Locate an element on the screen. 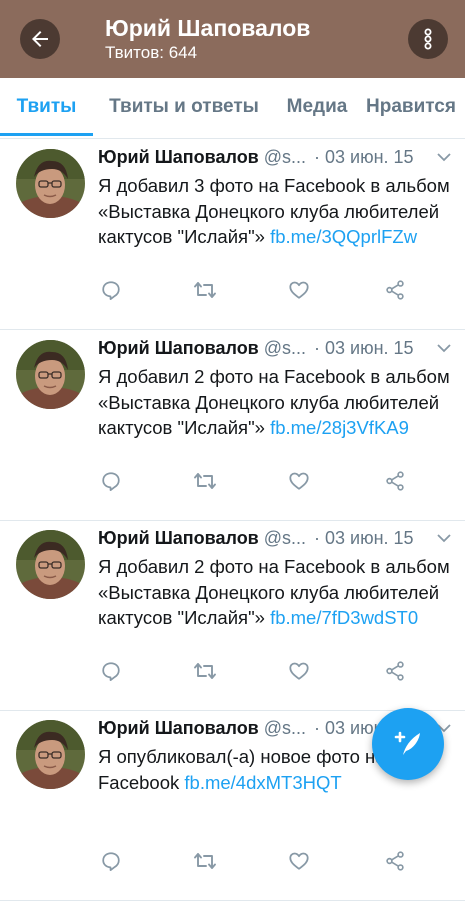  more-vertical-icon is located at coordinates (428, 39).